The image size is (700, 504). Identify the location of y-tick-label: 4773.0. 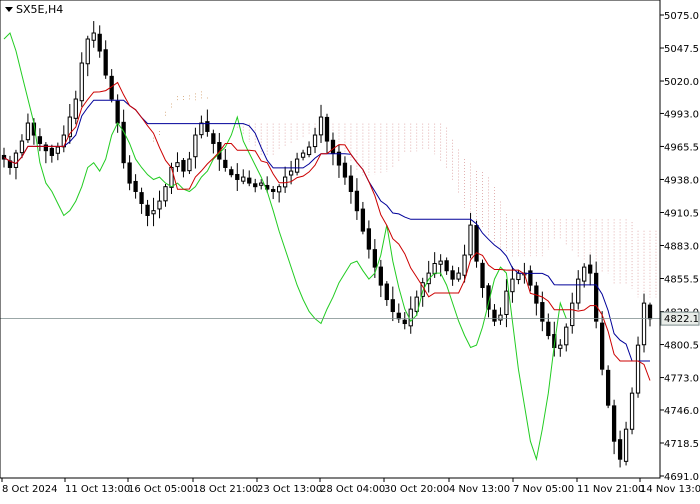
(681, 379).